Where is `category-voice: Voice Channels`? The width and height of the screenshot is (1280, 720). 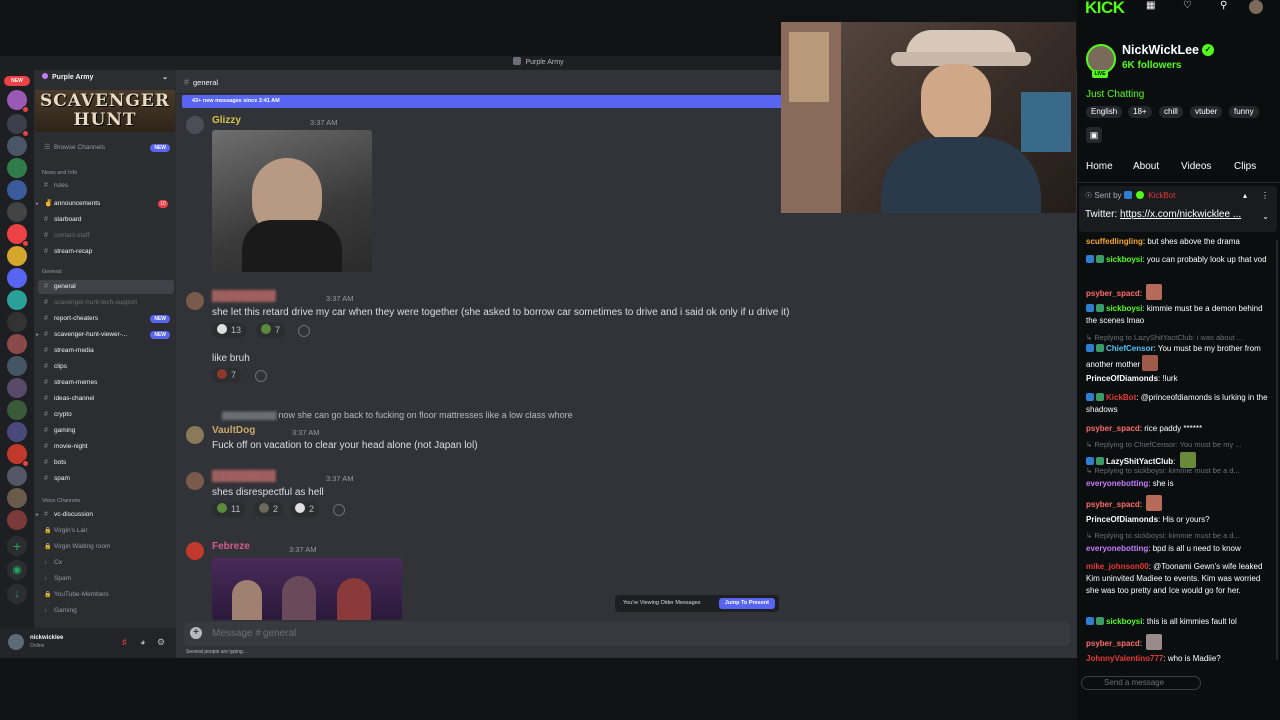 category-voice: Voice Channels is located at coordinates (61, 501).